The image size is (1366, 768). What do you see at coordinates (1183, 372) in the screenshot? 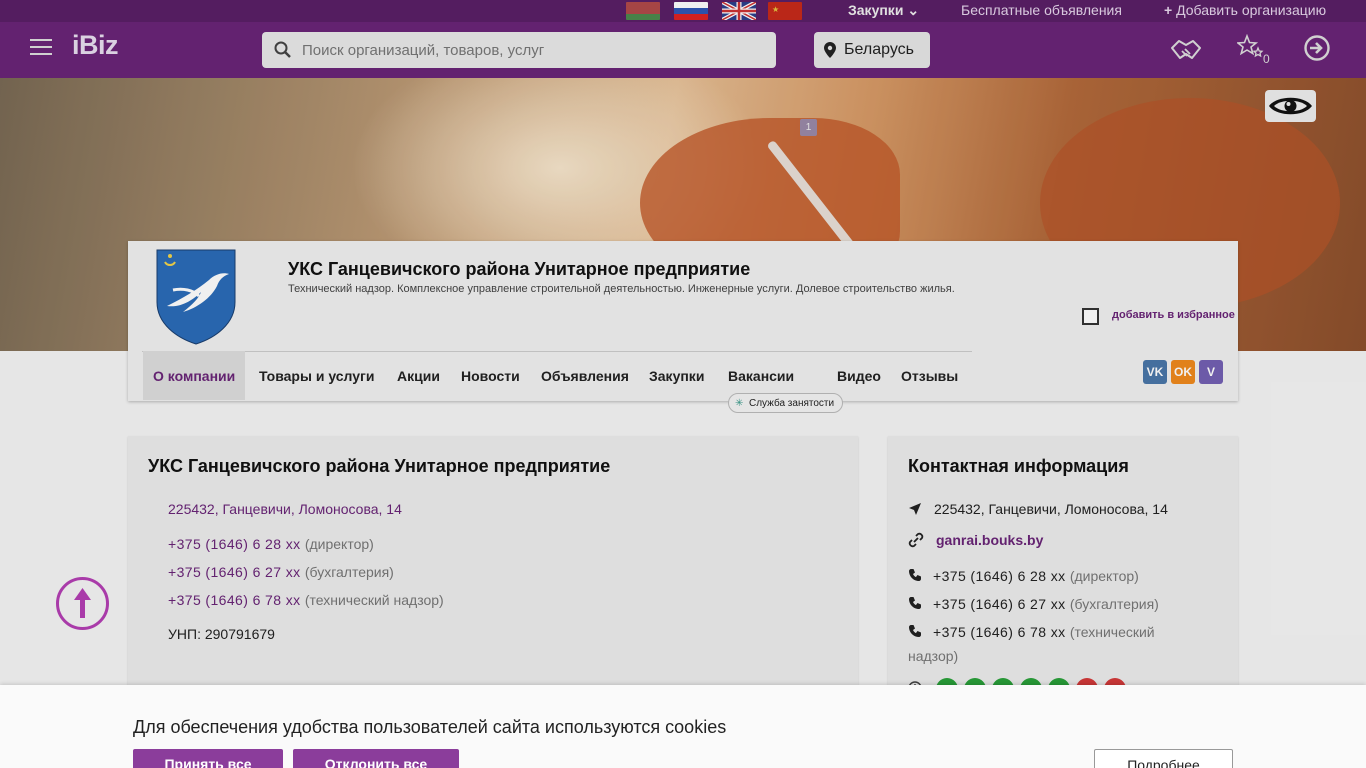
I see `ok-share-icon: OK` at bounding box center [1183, 372].